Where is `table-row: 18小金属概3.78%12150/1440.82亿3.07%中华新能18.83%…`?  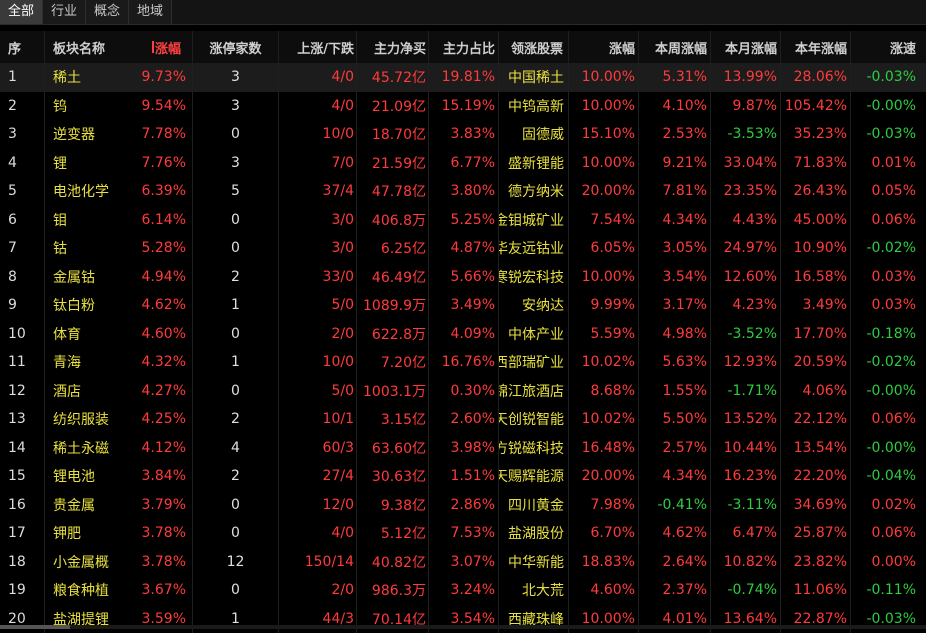 table-row: 18小金属概3.78%12150/1440.82亿3.07%中华新能18.83%… is located at coordinates (463, 562).